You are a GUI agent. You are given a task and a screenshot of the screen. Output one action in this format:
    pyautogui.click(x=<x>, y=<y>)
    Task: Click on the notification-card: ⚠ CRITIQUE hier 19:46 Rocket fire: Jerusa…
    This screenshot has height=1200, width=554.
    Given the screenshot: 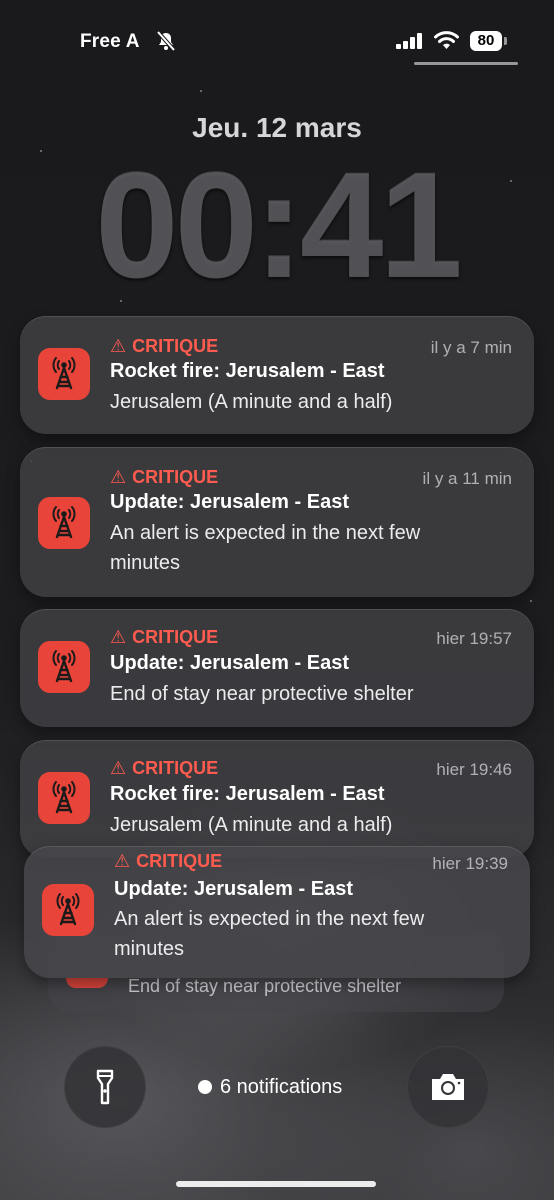 What is the action you would take?
    pyautogui.click(x=277, y=799)
    